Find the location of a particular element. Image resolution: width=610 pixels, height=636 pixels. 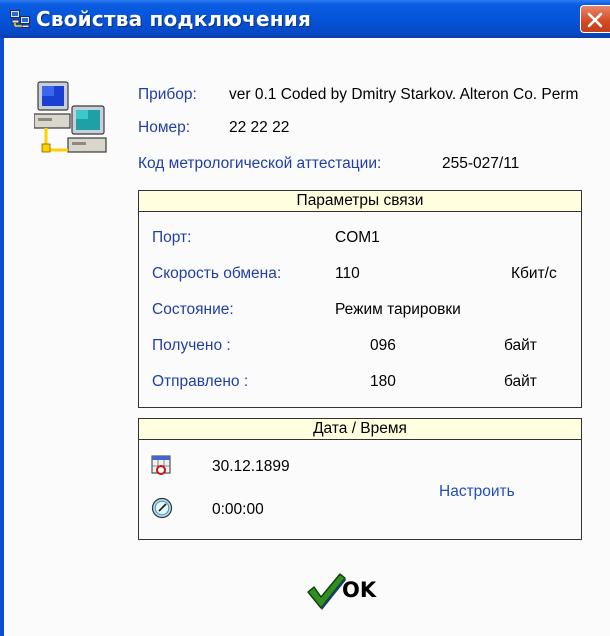

port-value: COM1 is located at coordinates (357, 237).